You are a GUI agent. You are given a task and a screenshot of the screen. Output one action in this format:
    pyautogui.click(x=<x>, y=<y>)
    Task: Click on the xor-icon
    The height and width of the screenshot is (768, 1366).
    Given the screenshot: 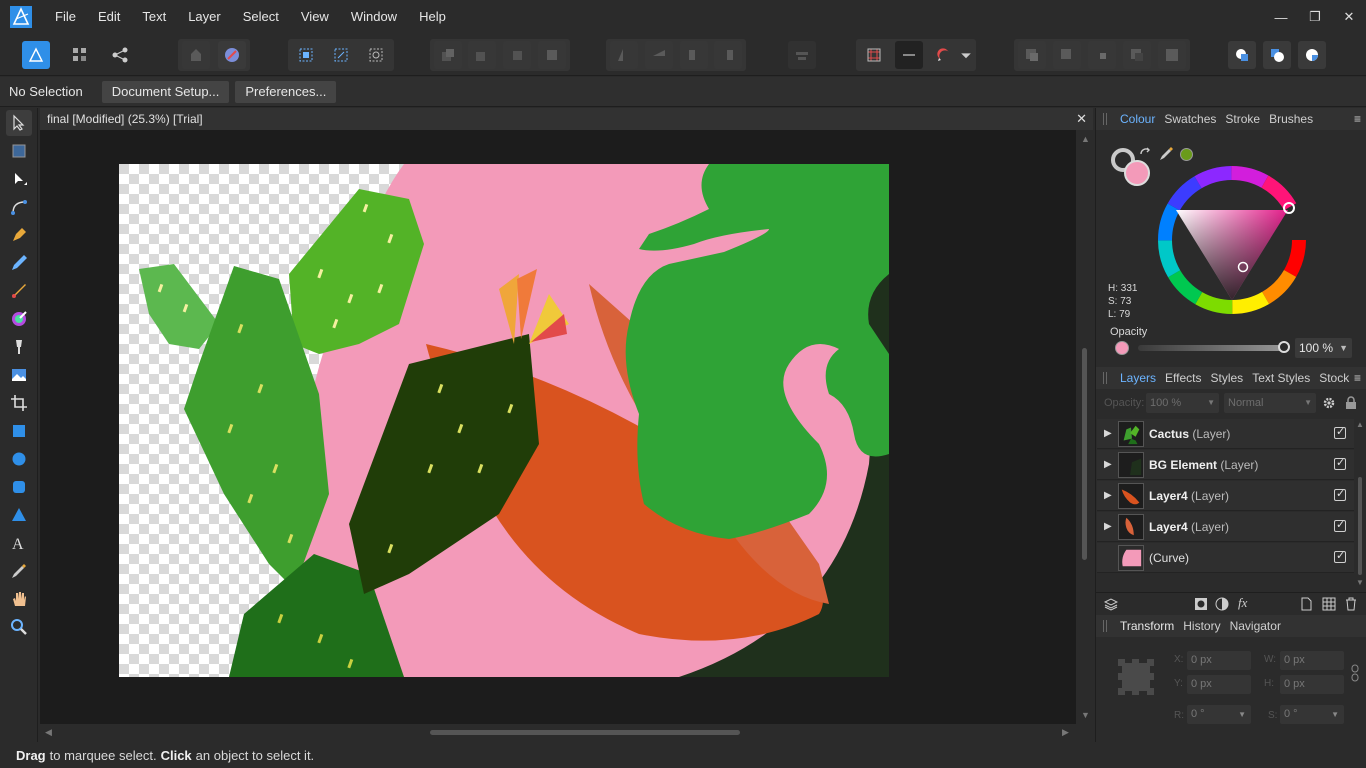 What is the action you would take?
    pyautogui.click(x=1137, y=55)
    